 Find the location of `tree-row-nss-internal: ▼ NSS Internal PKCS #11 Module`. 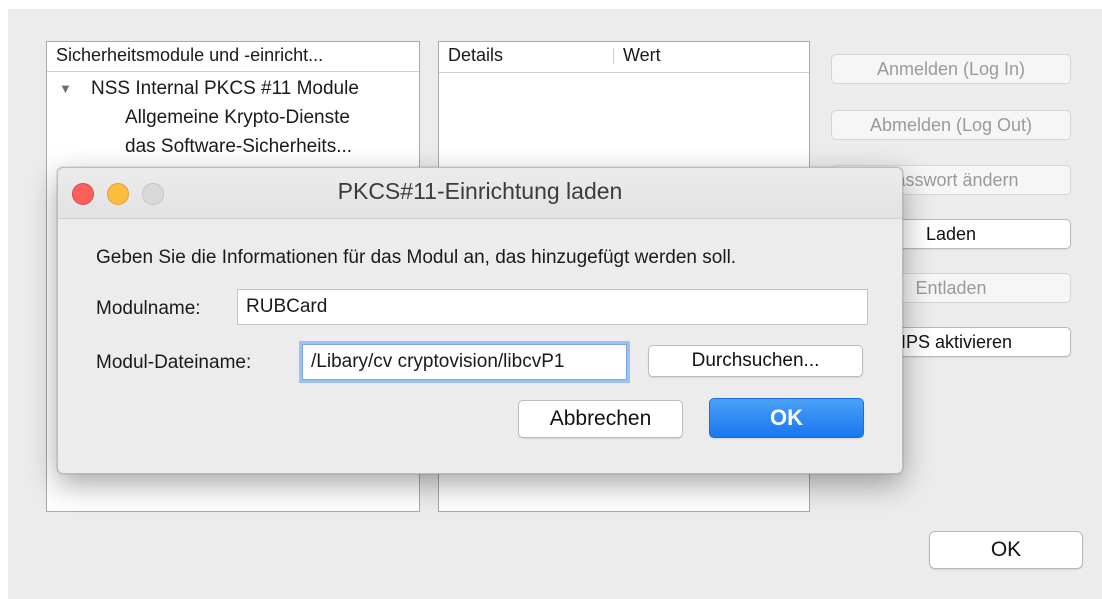

tree-row-nss-internal: ▼ NSS Internal PKCS #11 Module is located at coordinates (233, 88).